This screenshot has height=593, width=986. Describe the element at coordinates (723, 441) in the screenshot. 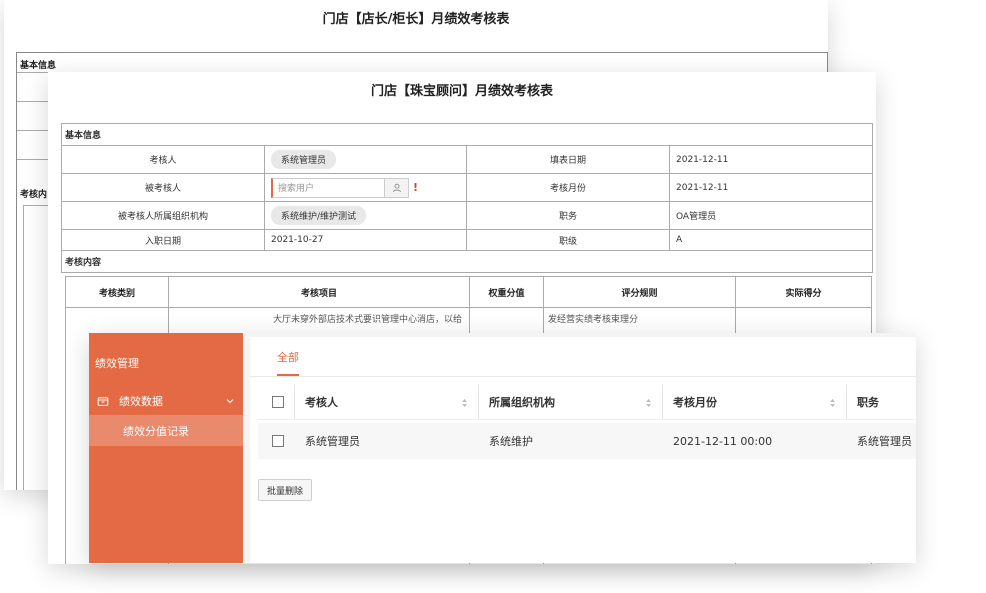

I see `row-month: 2021-12-11 00:00` at that location.